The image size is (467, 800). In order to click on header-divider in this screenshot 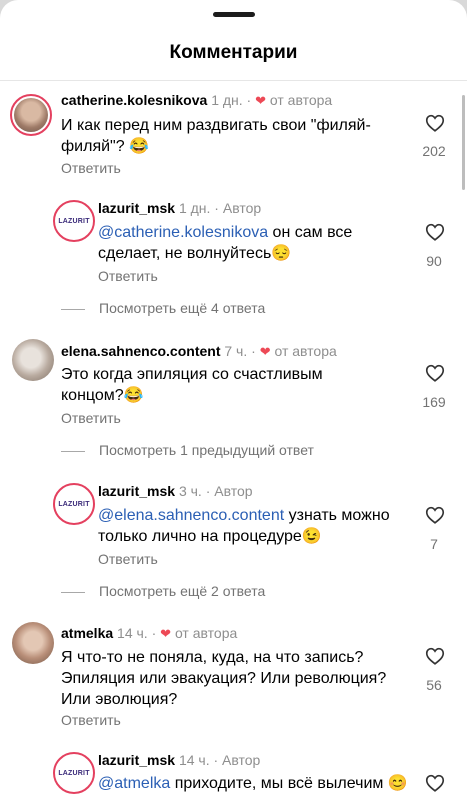, I will do `click(233, 80)`.